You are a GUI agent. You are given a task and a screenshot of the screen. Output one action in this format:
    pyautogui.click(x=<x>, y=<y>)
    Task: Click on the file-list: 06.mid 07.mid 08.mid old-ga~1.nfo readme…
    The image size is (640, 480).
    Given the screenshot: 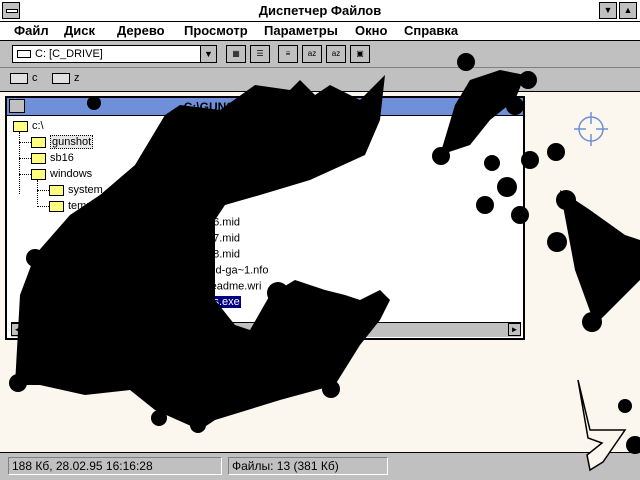 What is the action you would take?
    pyautogui.click(x=293, y=218)
    